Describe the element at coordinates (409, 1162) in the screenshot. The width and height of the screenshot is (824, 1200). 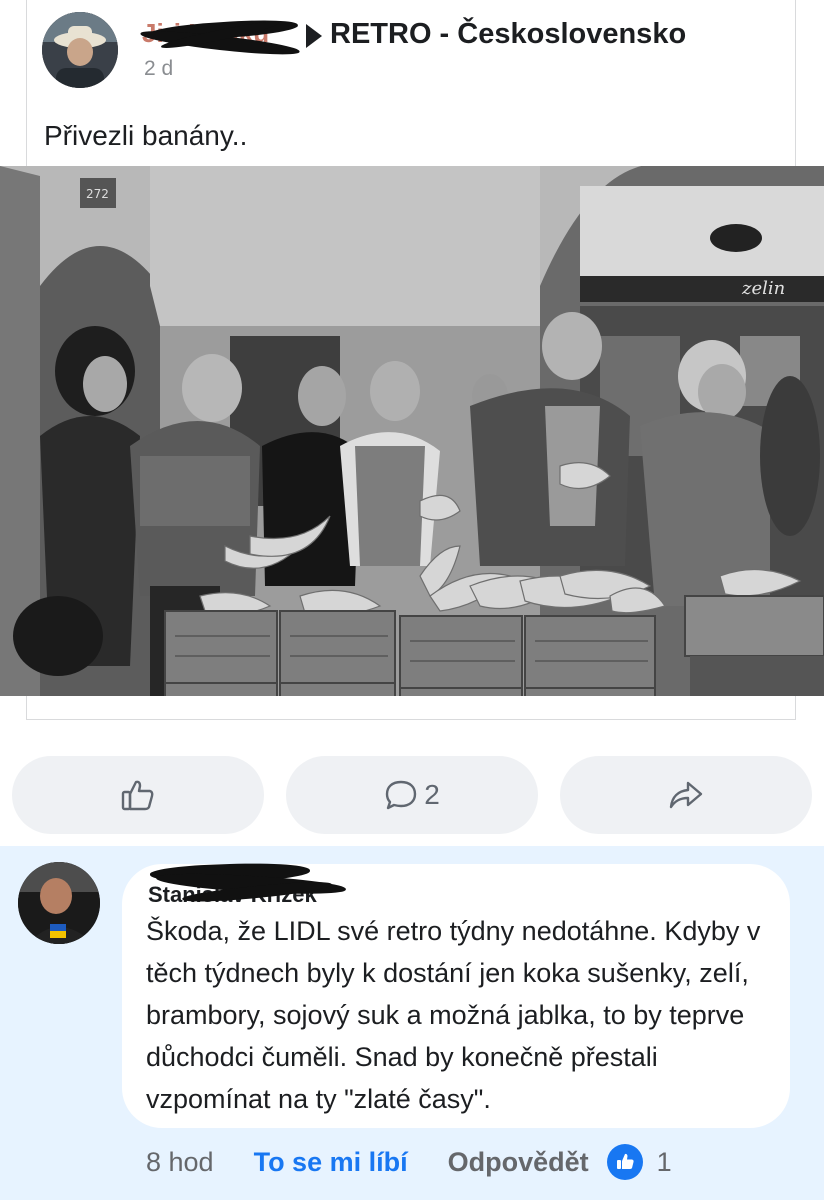
I see `comment-meta-row: 8 hod To se mi líbí Odpovědět 1` at that location.